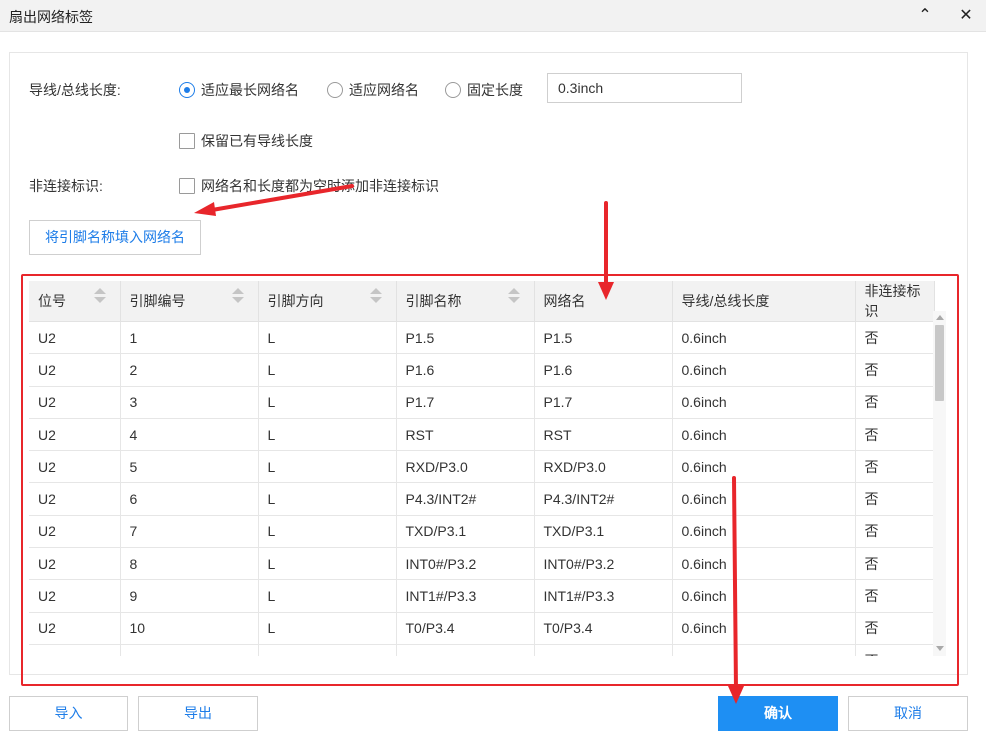  Describe the element at coordinates (966, 16) in the screenshot. I see `close-icon: ✕` at that location.